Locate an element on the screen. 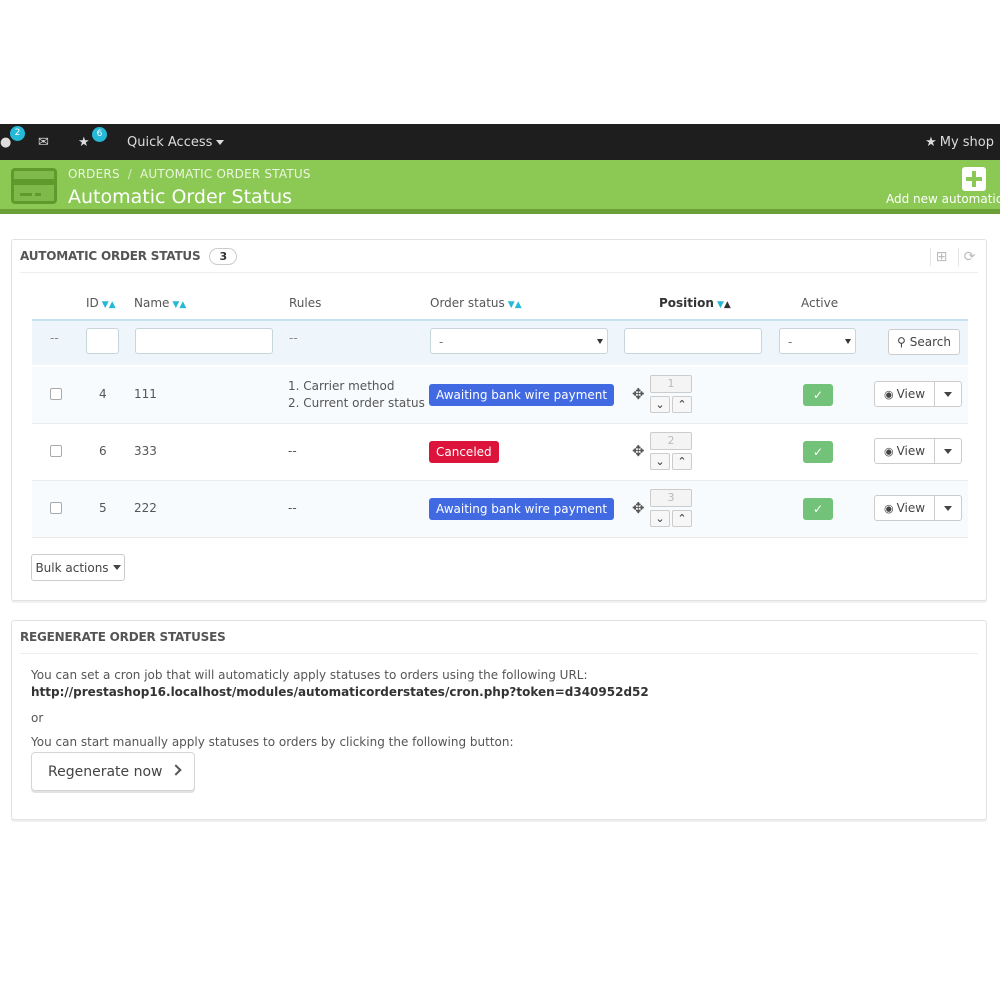 The image size is (1000, 1000). position-value: 2 is located at coordinates (671, 441).